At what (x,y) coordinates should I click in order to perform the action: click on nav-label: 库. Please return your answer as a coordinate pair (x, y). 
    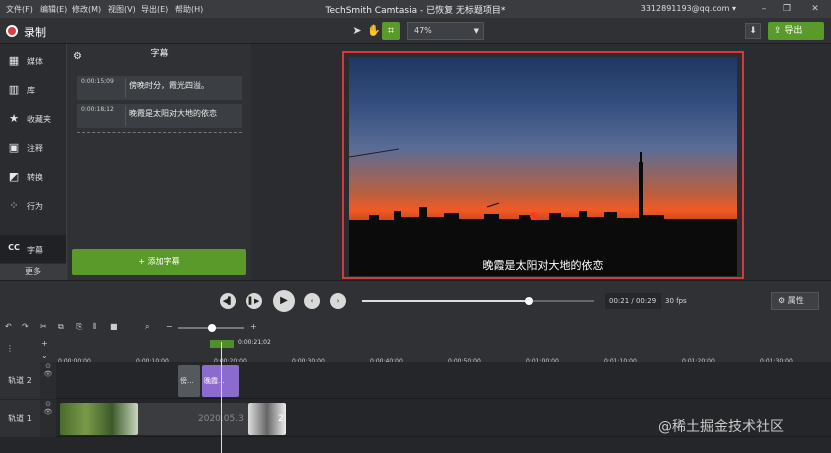
    Looking at the image, I should click on (31, 90).